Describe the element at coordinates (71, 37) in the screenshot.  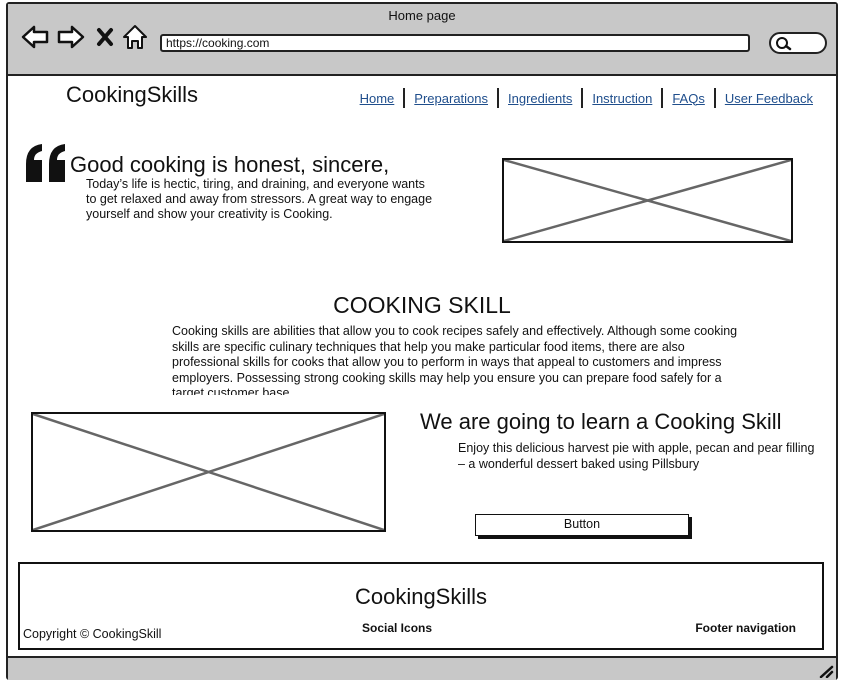
I see `forward-arrow-icon` at that location.